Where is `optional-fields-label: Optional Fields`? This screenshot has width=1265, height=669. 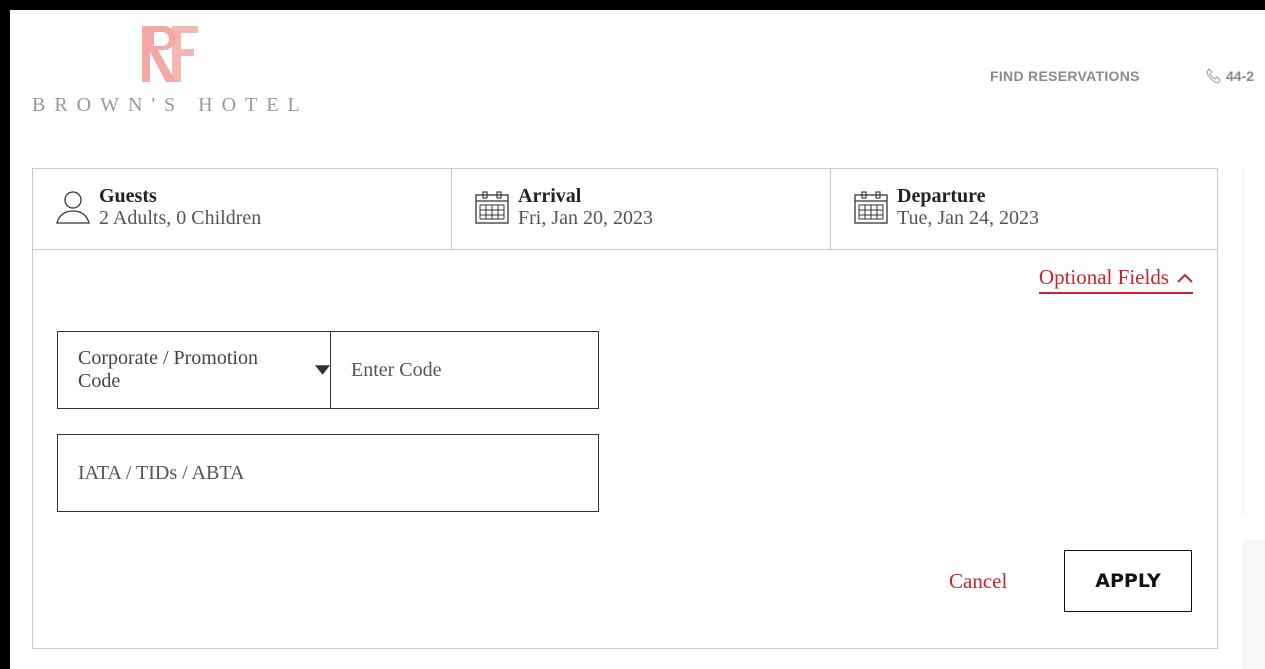 optional-fields-label: Optional Fields is located at coordinates (1103, 277).